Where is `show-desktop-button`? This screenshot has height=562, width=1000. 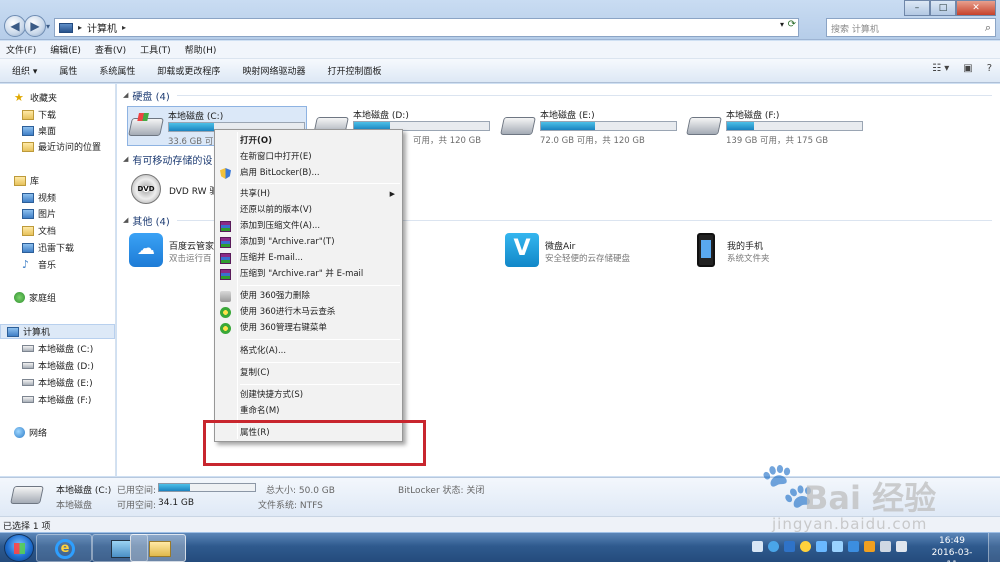
show-desktop-button is located at coordinates (994, 547).